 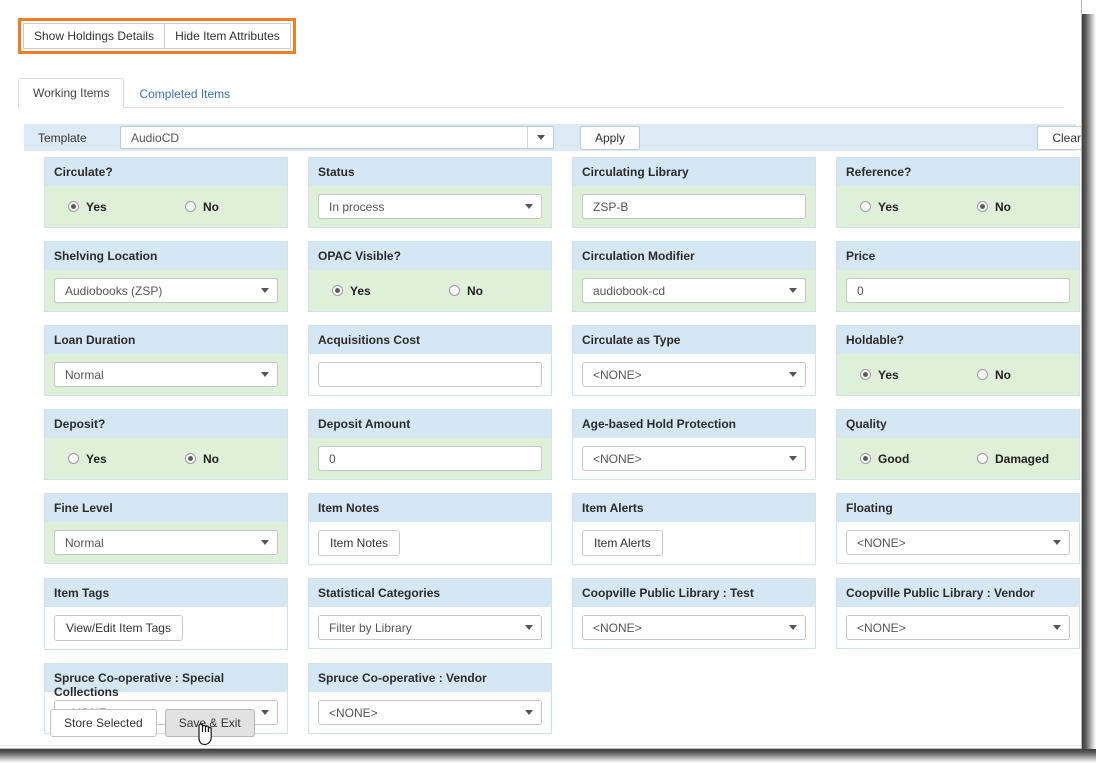 What do you see at coordinates (694, 340) in the screenshot?
I see `field-label: Circulate as Type` at bounding box center [694, 340].